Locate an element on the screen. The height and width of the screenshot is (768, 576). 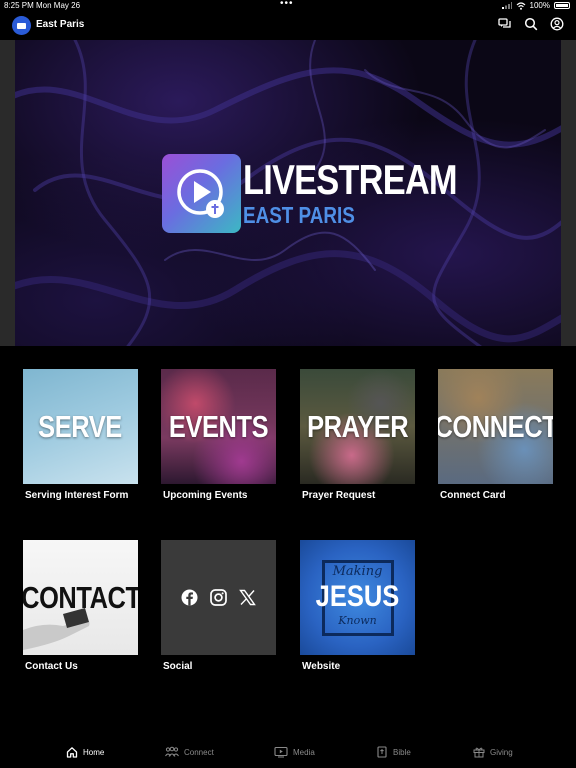
signal-icon is located at coordinates (506, 5).